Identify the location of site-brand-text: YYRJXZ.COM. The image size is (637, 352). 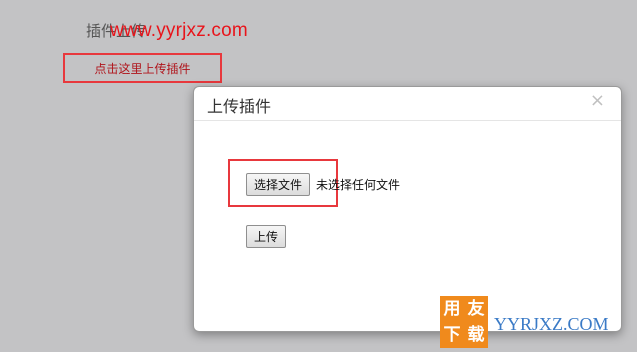
(551, 324).